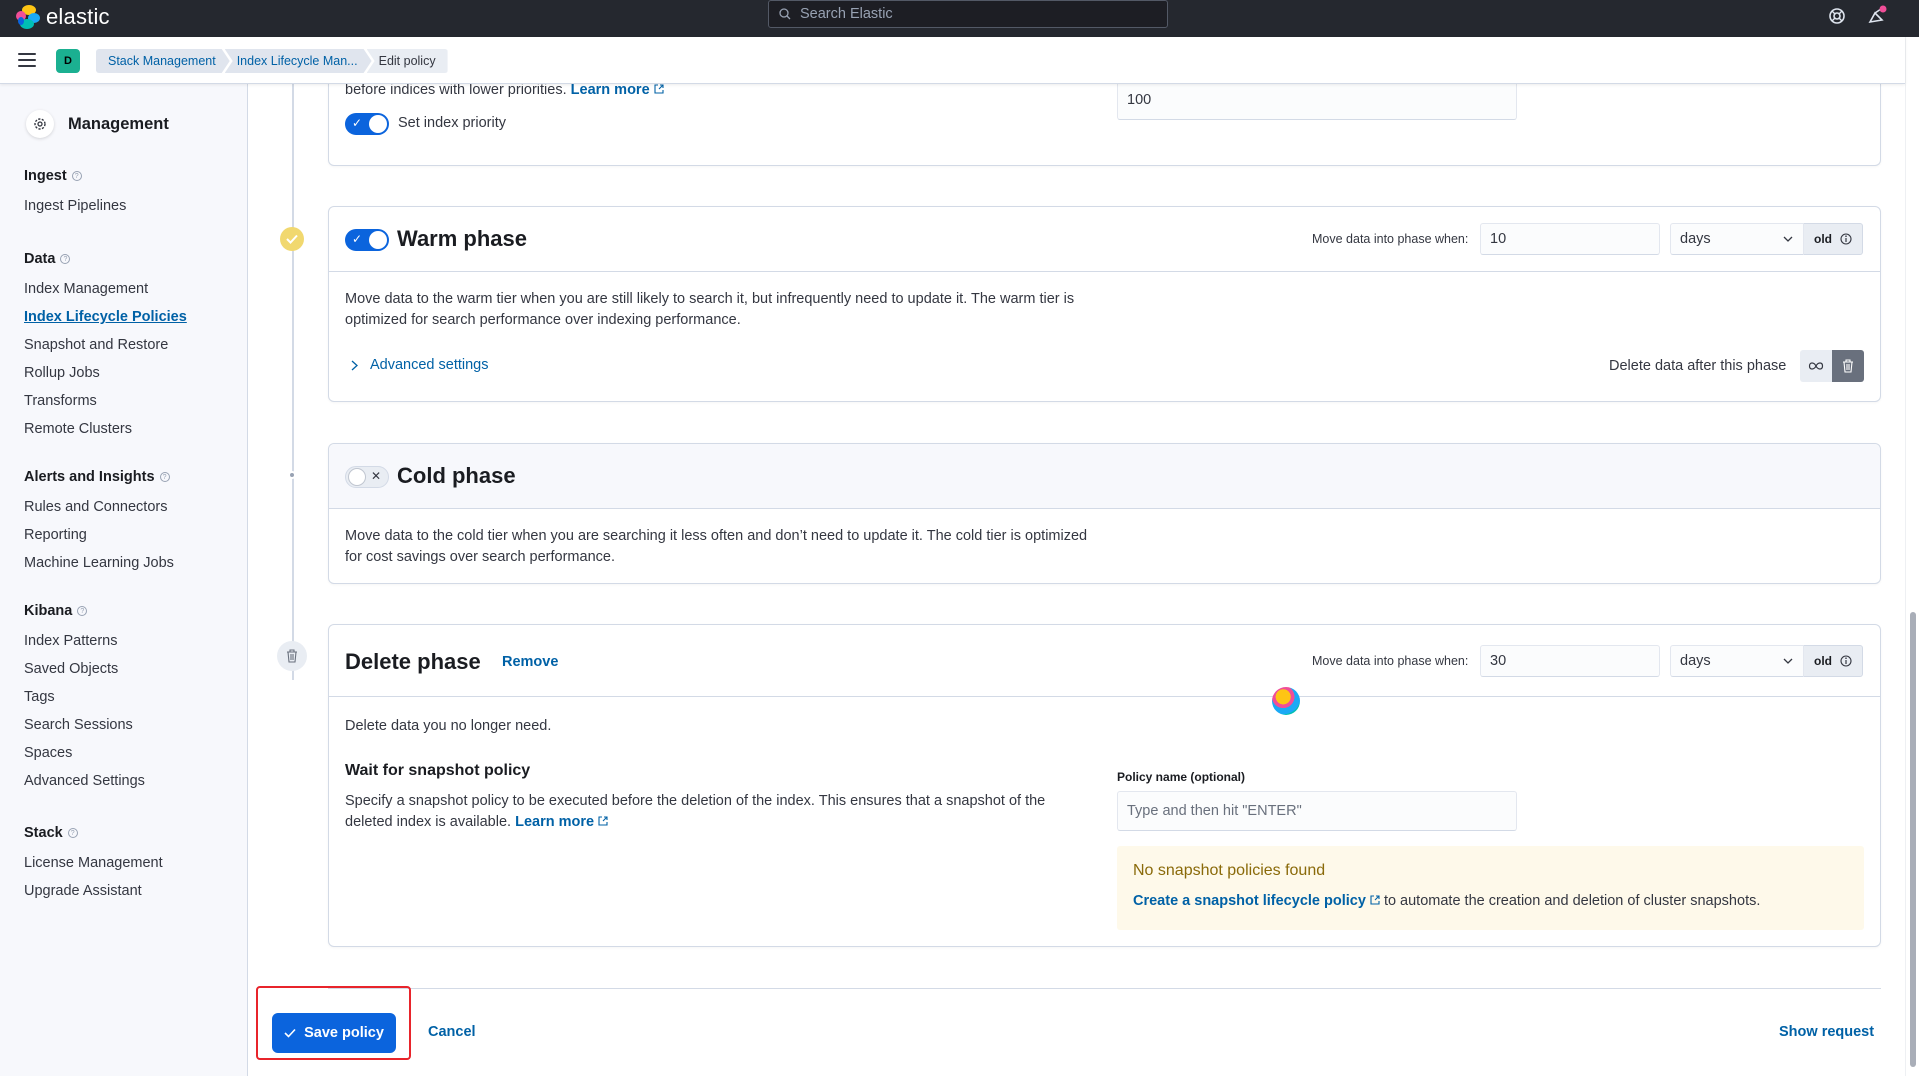 Image resolution: width=1919 pixels, height=1076 pixels. I want to click on space-avatar: D, so click(68, 61).